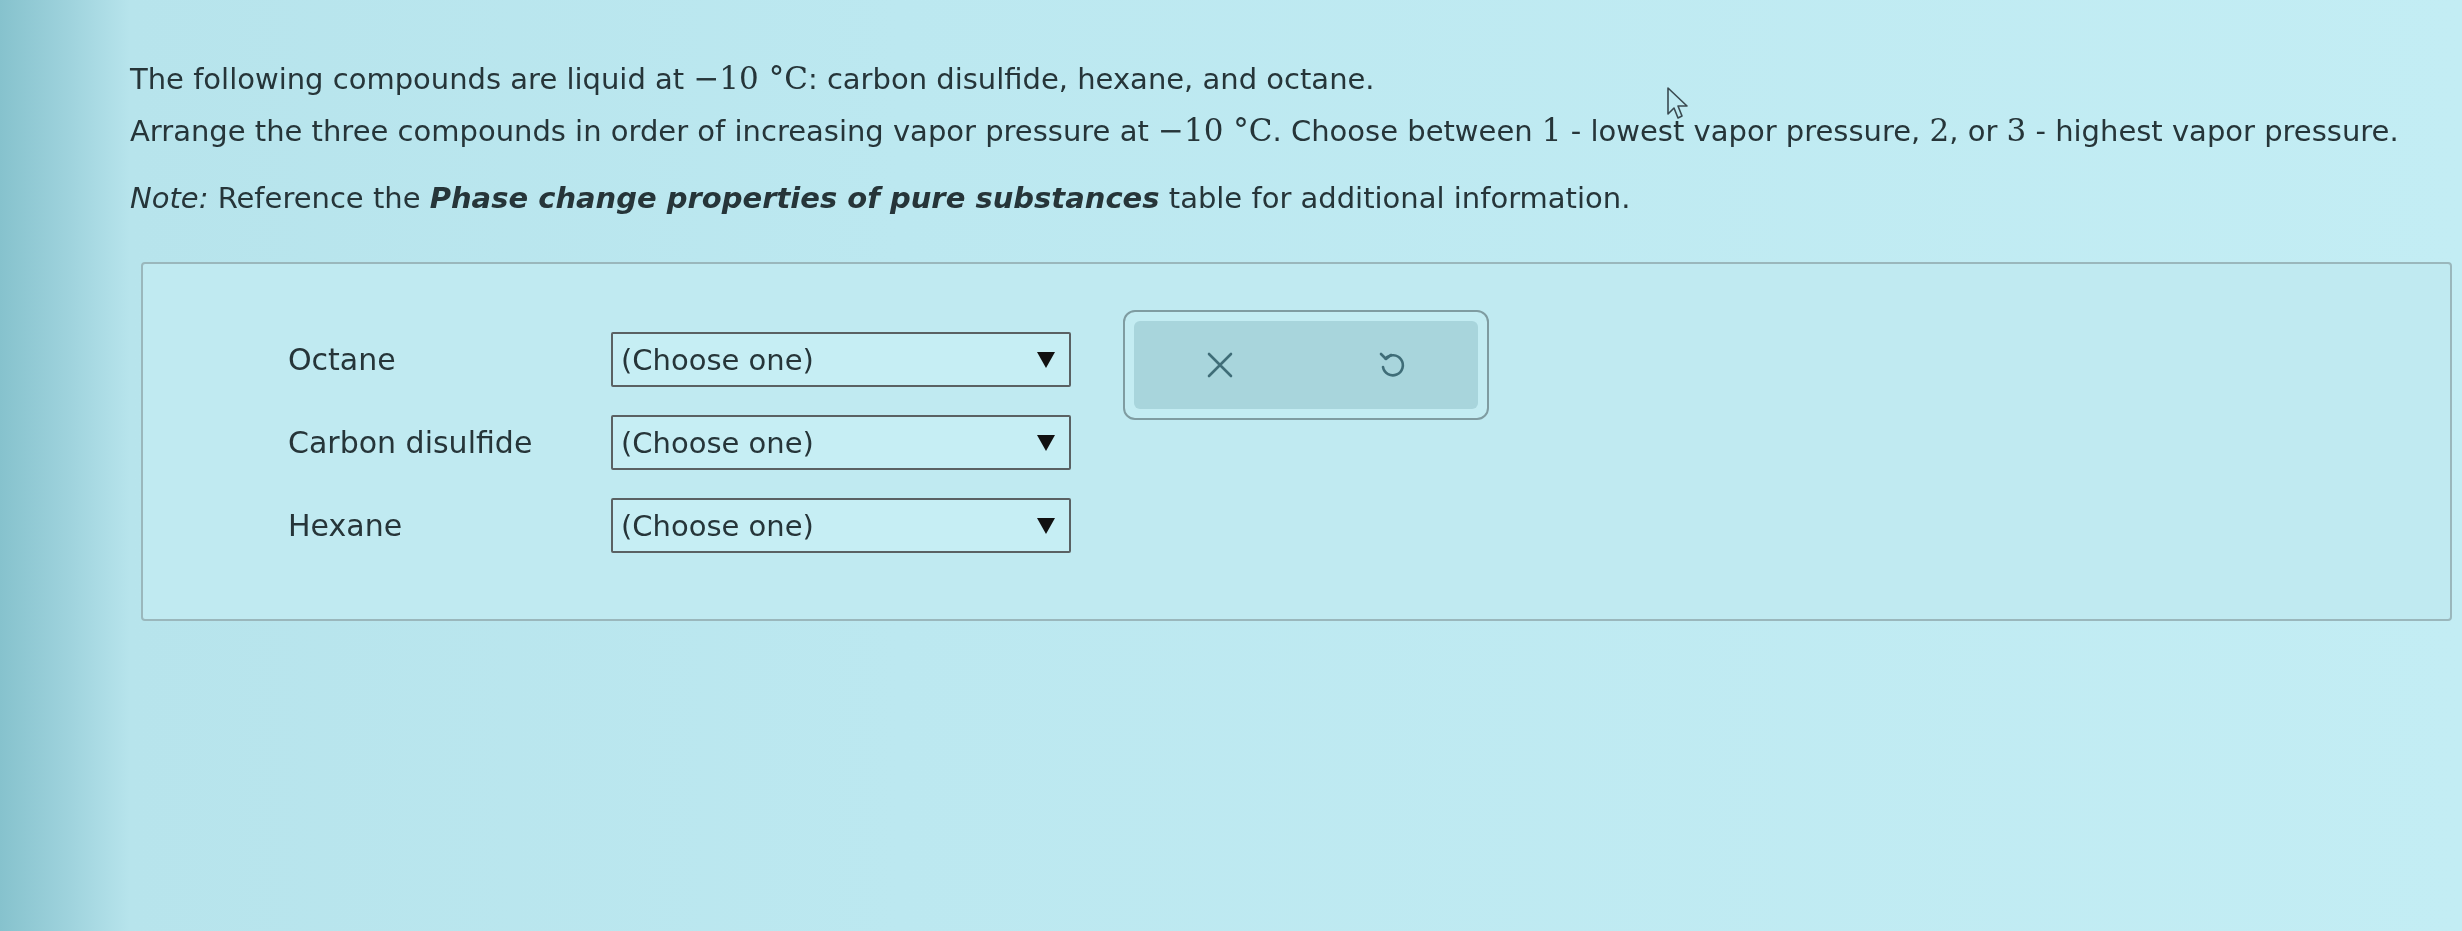 The width and height of the screenshot is (2462, 931). I want to click on undo-button, so click(1392, 365).